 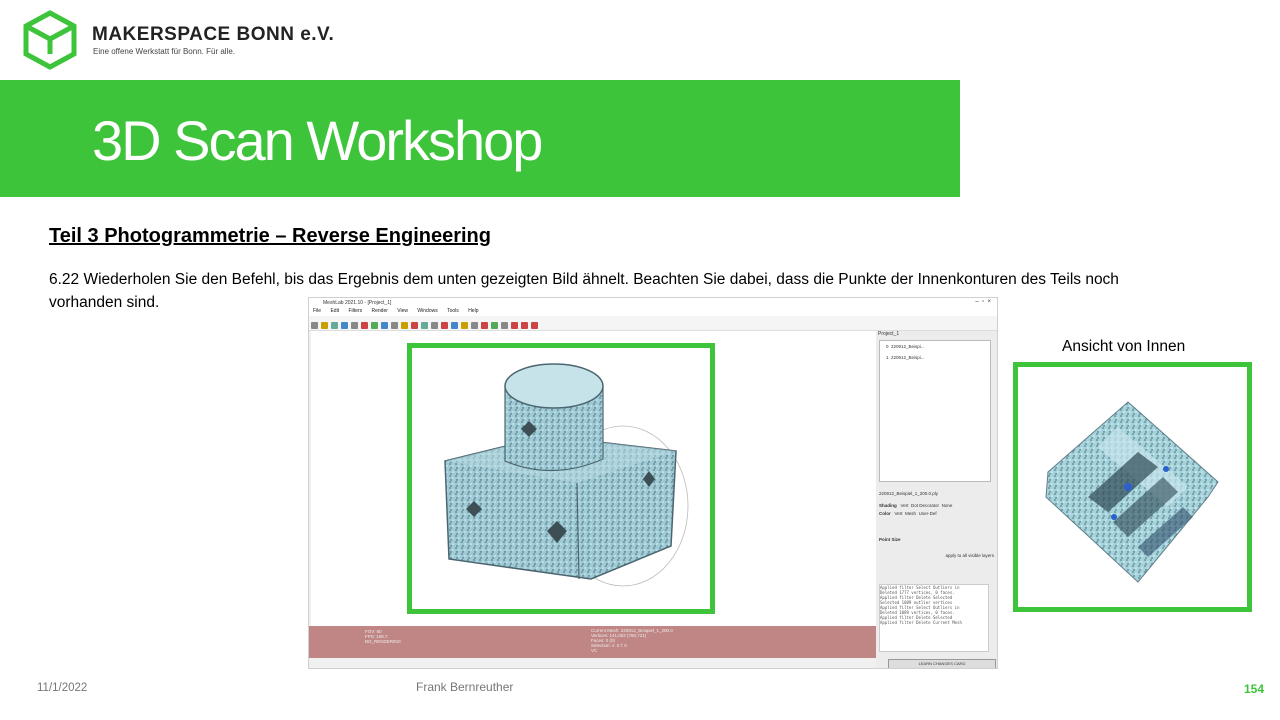 What do you see at coordinates (317, 140) in the screenshot?
I see `slide-title: 3D Scan Workshop` at bounding box center [317, 140].